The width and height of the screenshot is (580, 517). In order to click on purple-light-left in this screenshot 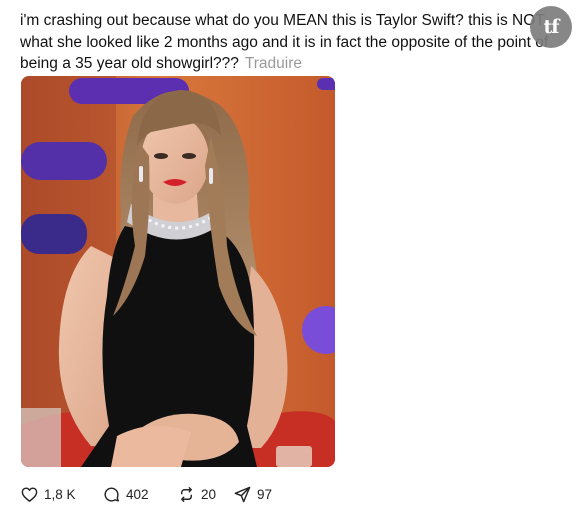, I will do `click(64, 161)`.